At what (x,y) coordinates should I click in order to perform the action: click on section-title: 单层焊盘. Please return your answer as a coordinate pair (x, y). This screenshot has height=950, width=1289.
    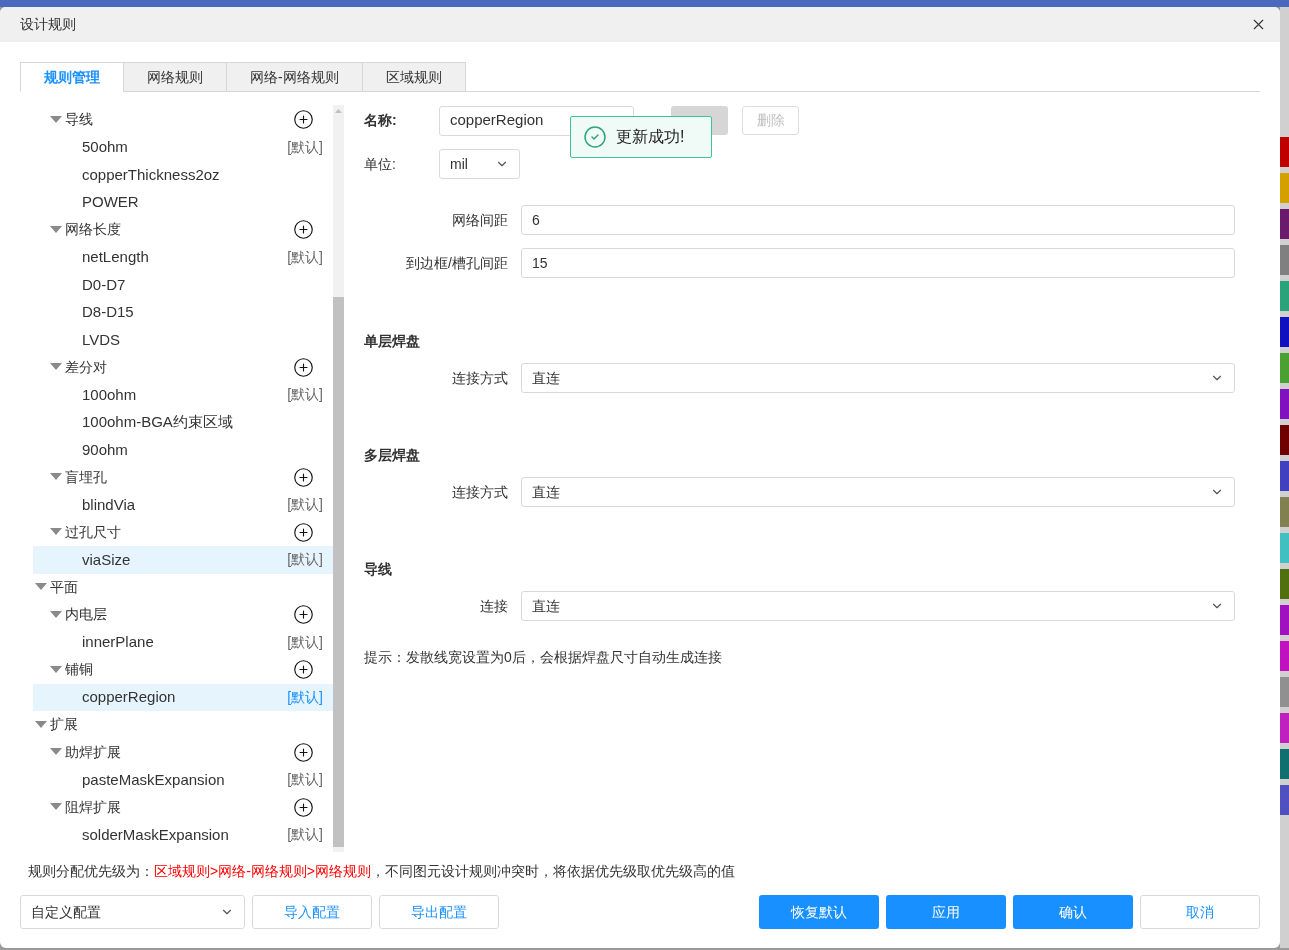
    Looking at the image, I should click on (392, 341).